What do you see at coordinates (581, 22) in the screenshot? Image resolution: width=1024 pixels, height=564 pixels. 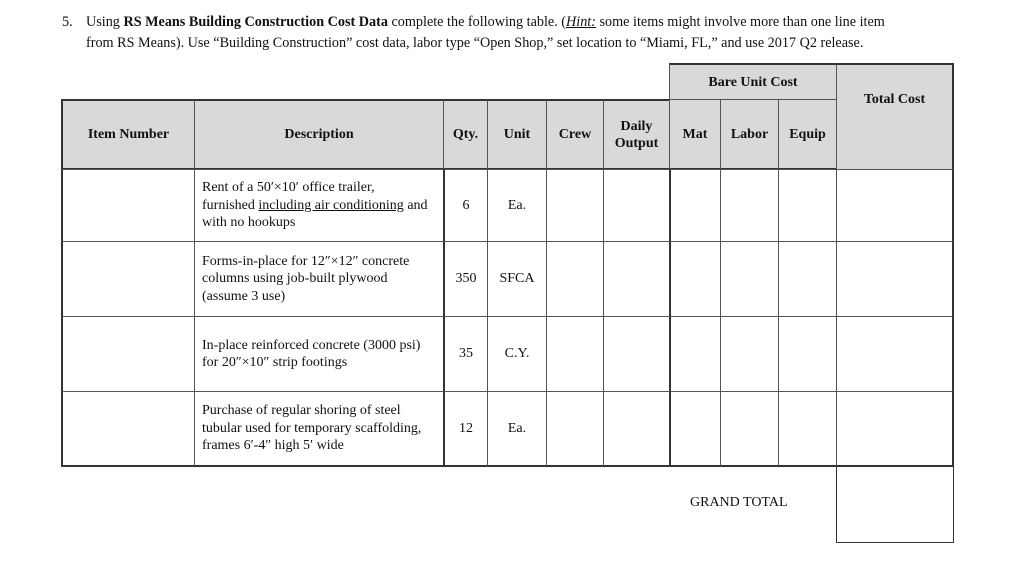 I see `hint-label: Hint:` at bounding box center [581, 22].